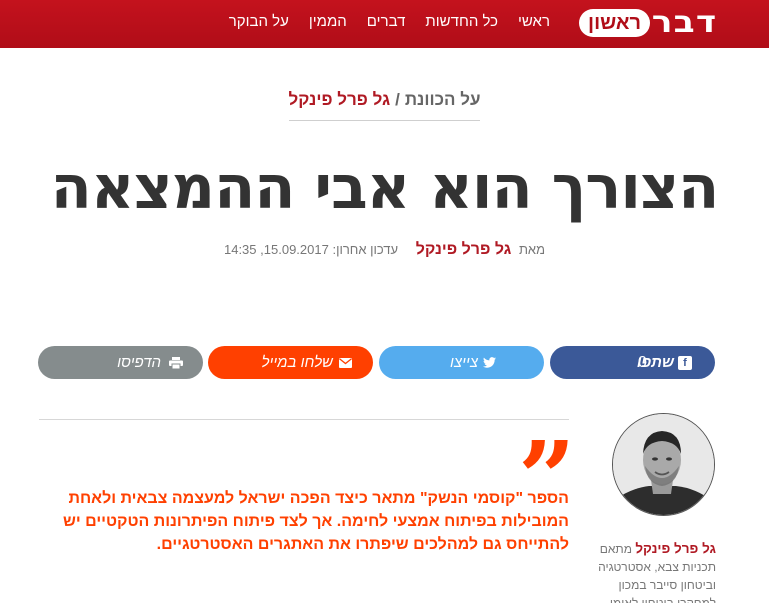 The image size is (769, 603). I want to click on author-avatar, so click(663, 464).